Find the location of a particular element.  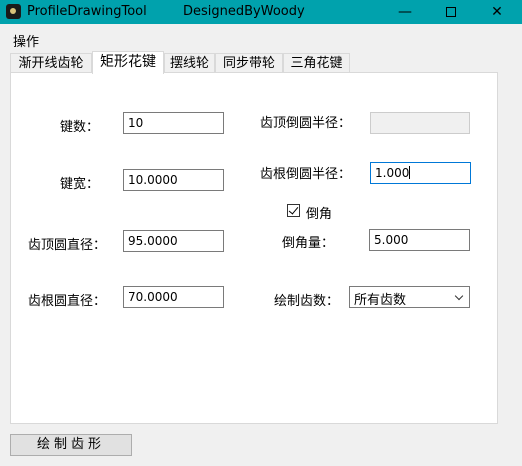

key-width-input: 10.0000 is located at coordinates (173, 180).